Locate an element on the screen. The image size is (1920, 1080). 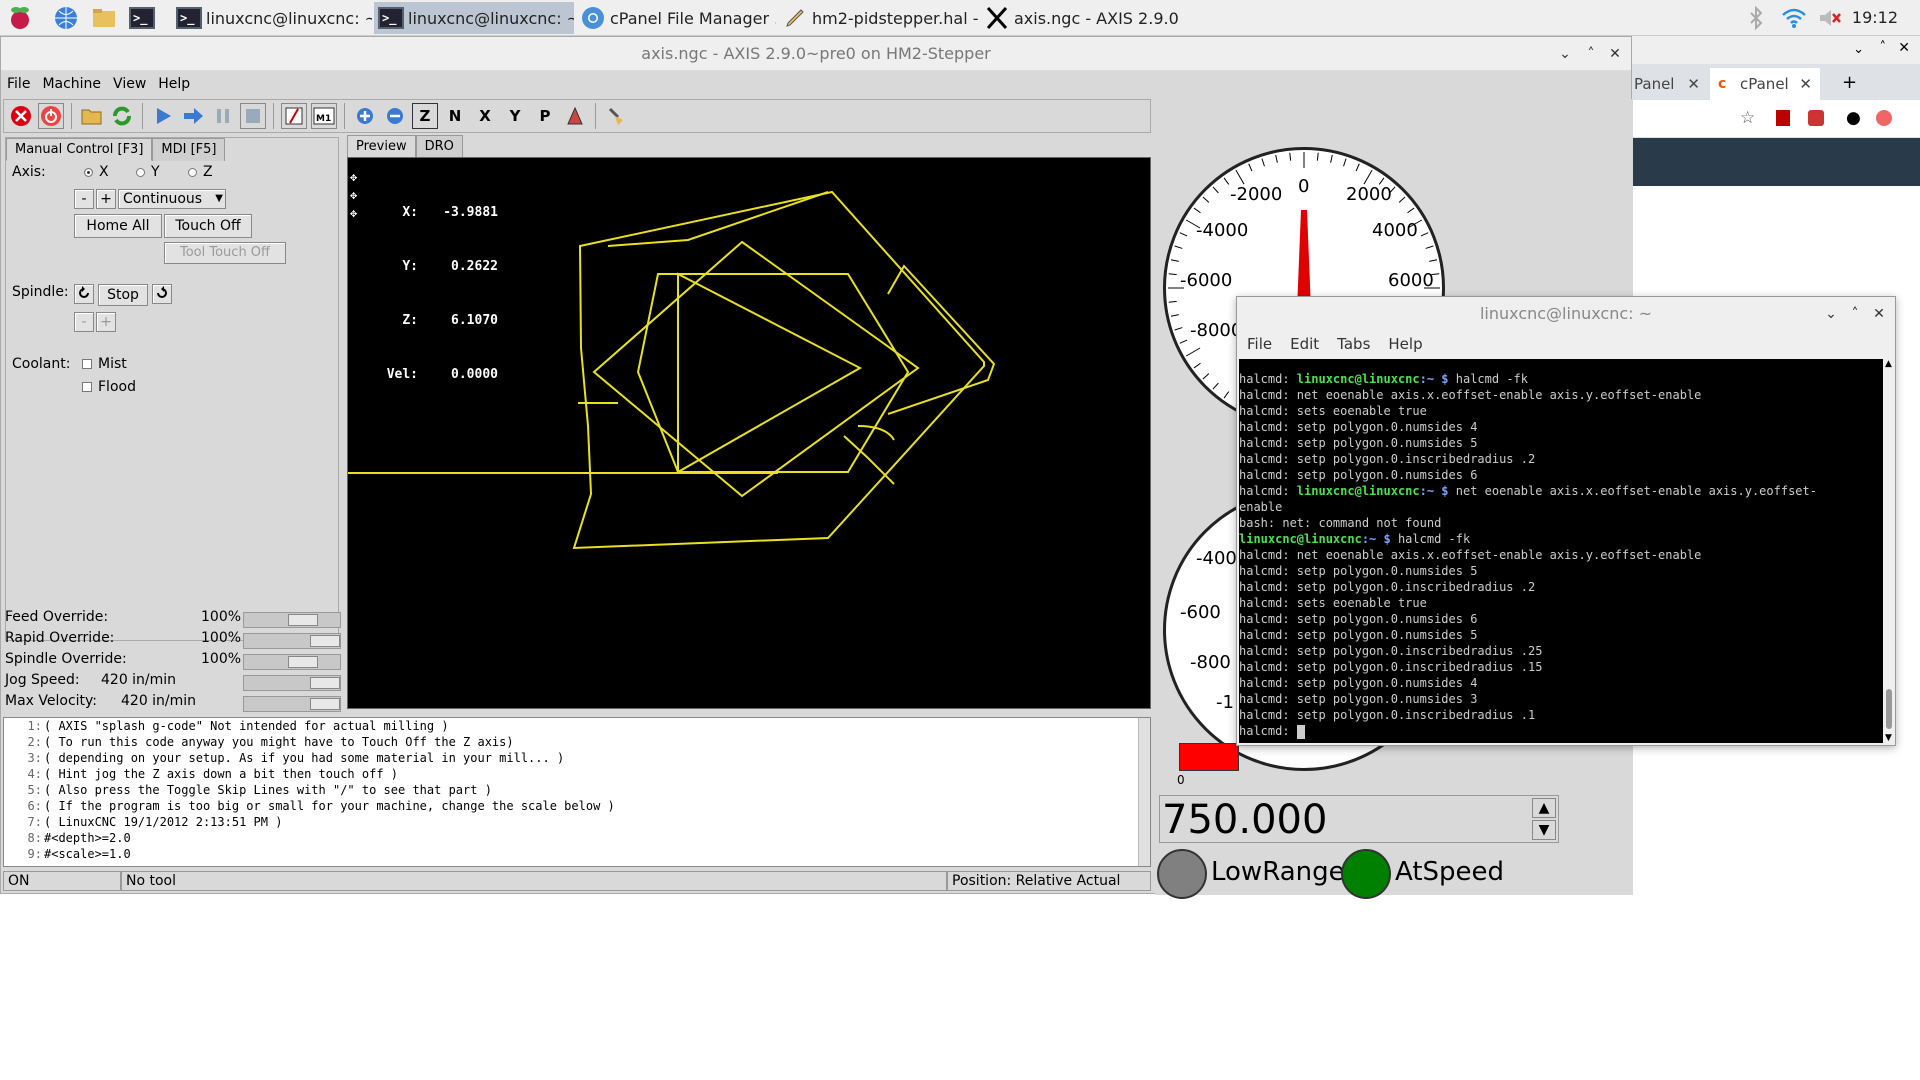
spindle-ccw-icon is located at coordinates (84, 294).